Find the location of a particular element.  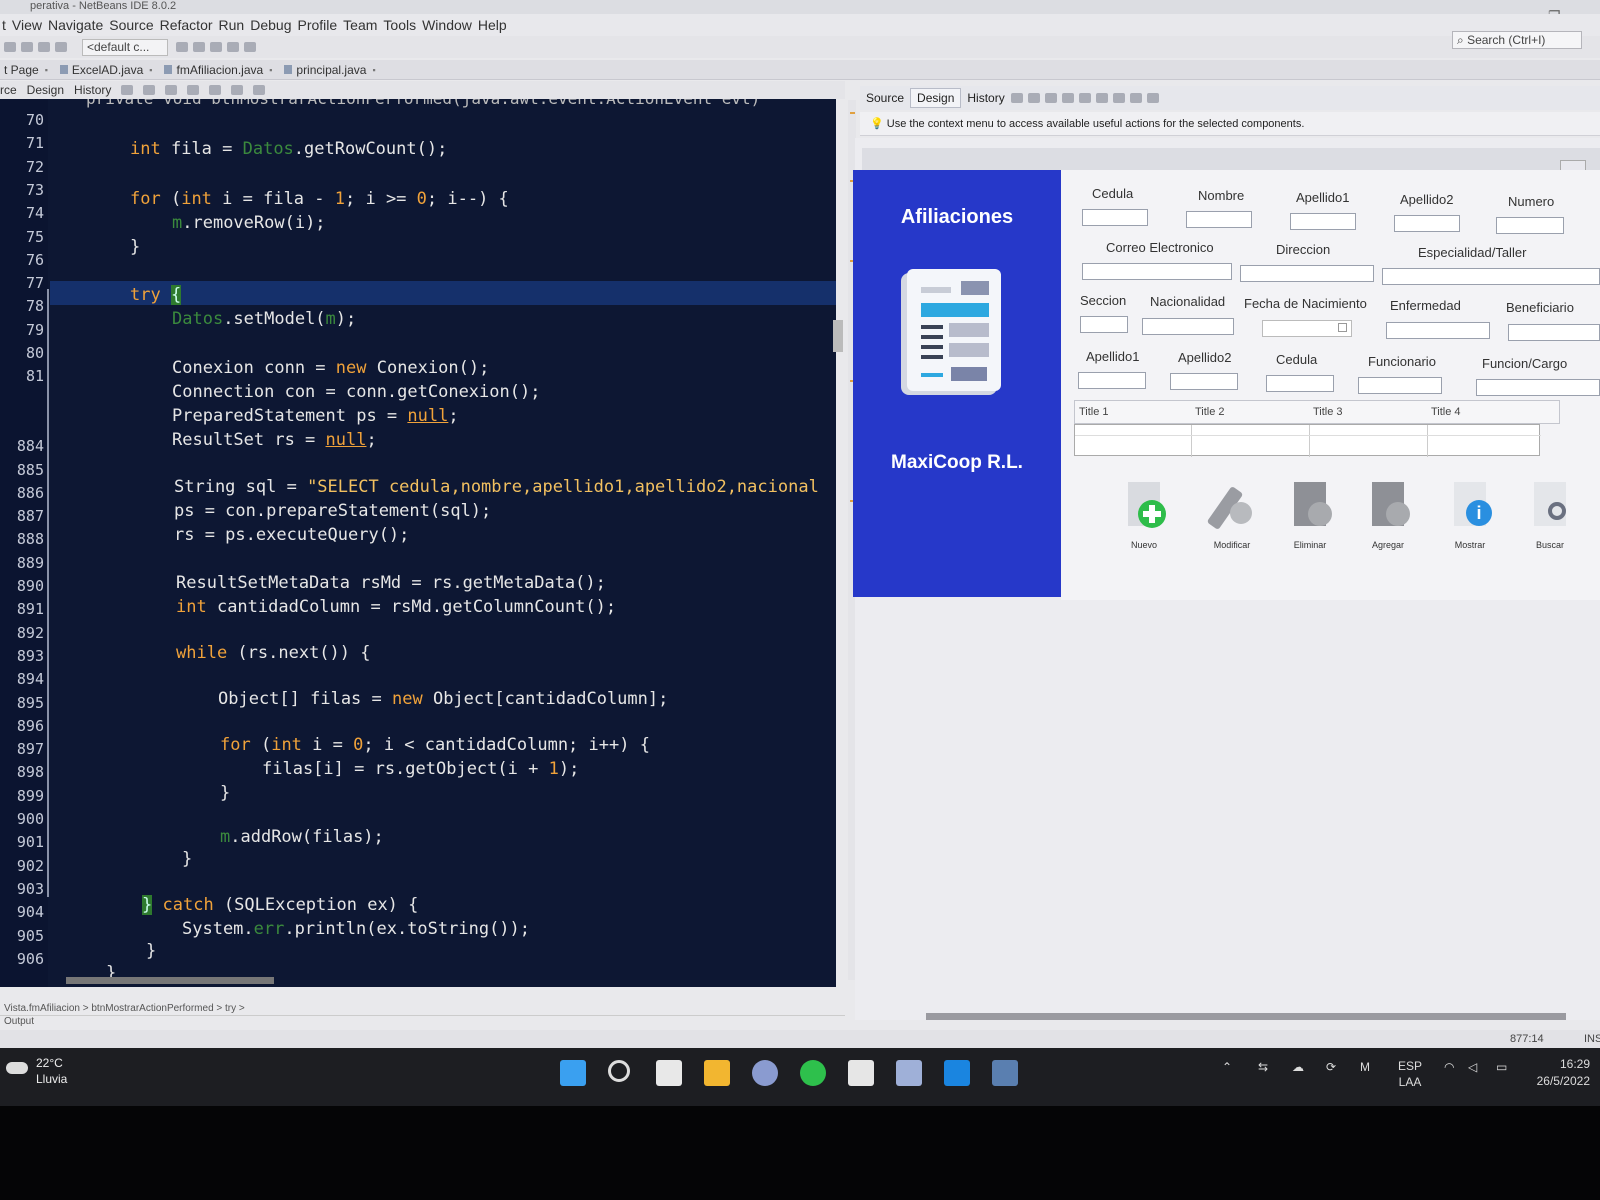

save-all-icon is located at coordinates (10, 47).